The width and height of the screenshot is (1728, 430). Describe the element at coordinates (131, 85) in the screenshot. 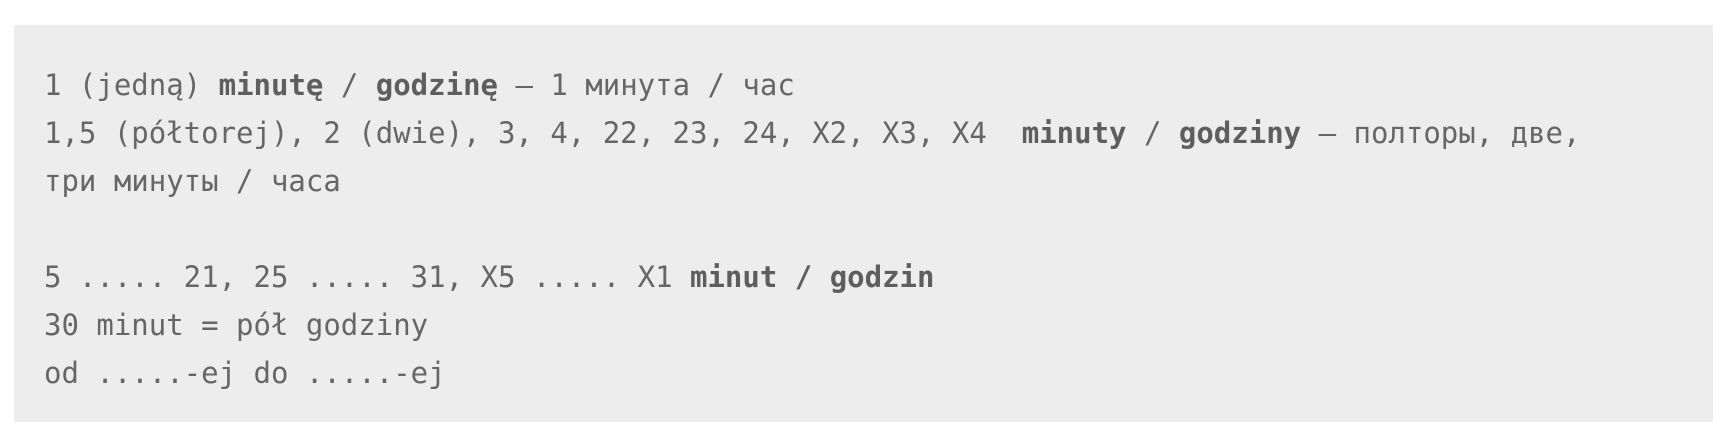

I see `text-segment: 1 (jedną)` at that location.